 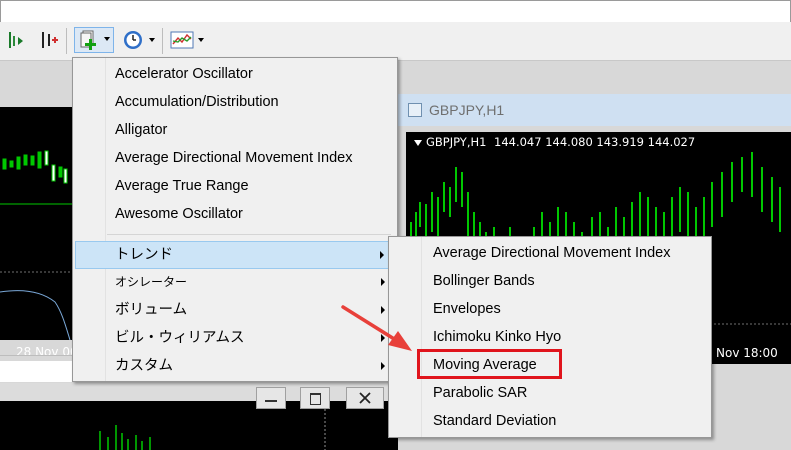 I want to click on close-button, so click(x=365, y=398).